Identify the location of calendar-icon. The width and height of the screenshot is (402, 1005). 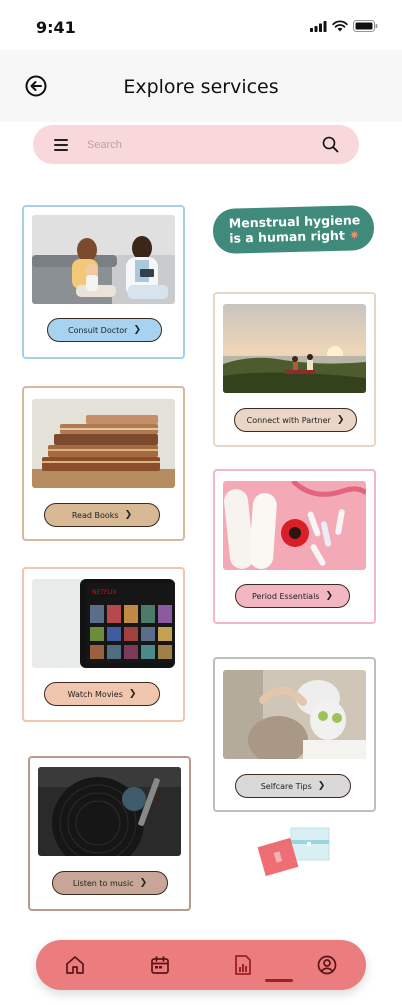
(160, 965).